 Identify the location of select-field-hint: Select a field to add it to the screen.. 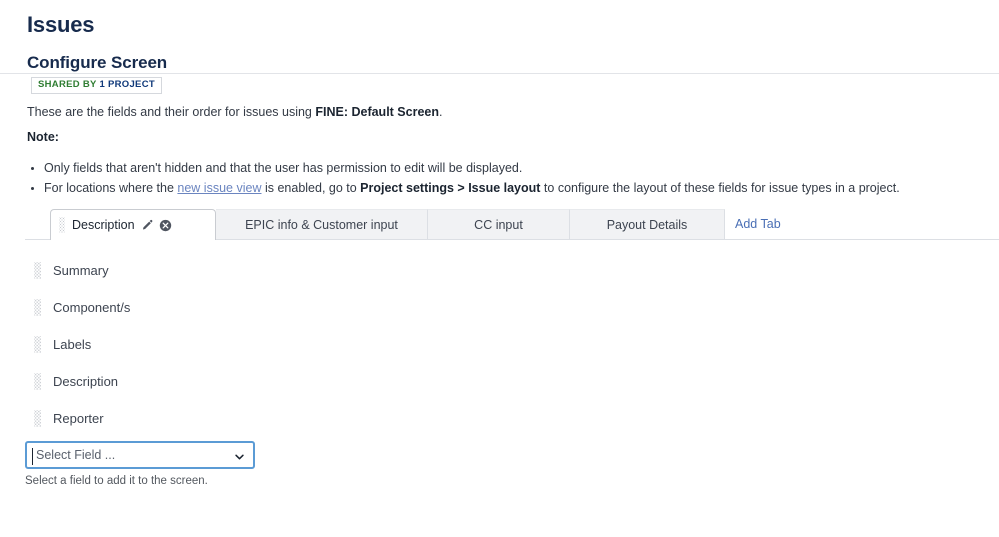
(116, 481).